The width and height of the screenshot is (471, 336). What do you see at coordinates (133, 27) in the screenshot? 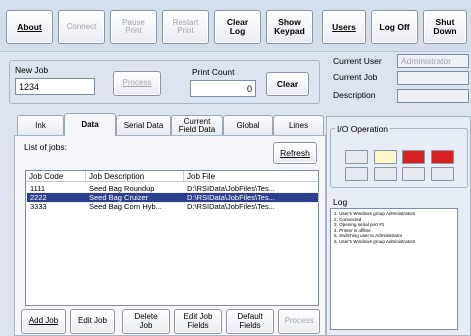
I see `pause-print-button: Pause Print` at bounding box center [133, 27].